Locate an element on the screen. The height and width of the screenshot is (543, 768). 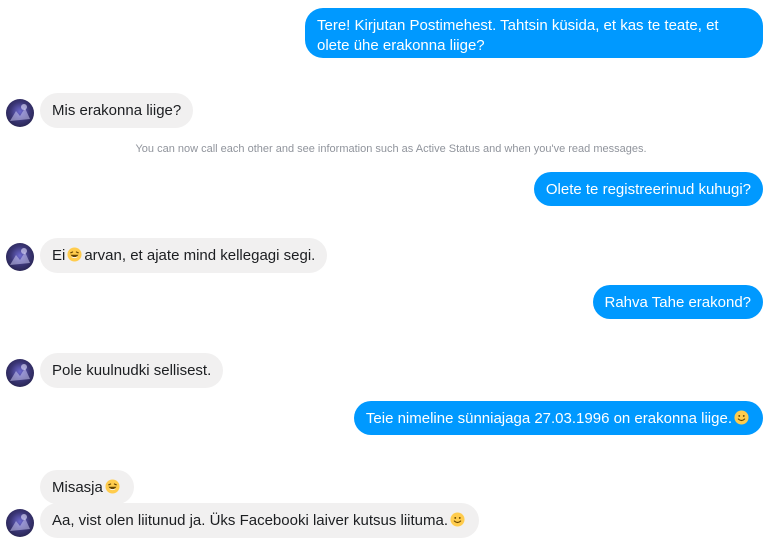
message-text: Rahva Tahe erakond? is located at coordinates (678, 302).